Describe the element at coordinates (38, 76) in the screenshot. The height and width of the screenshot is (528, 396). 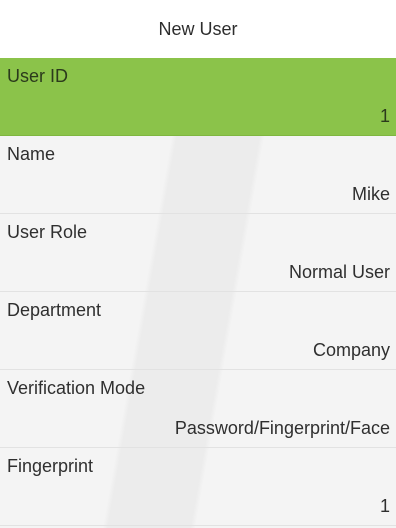
I see `field-label: User ID` at that location.